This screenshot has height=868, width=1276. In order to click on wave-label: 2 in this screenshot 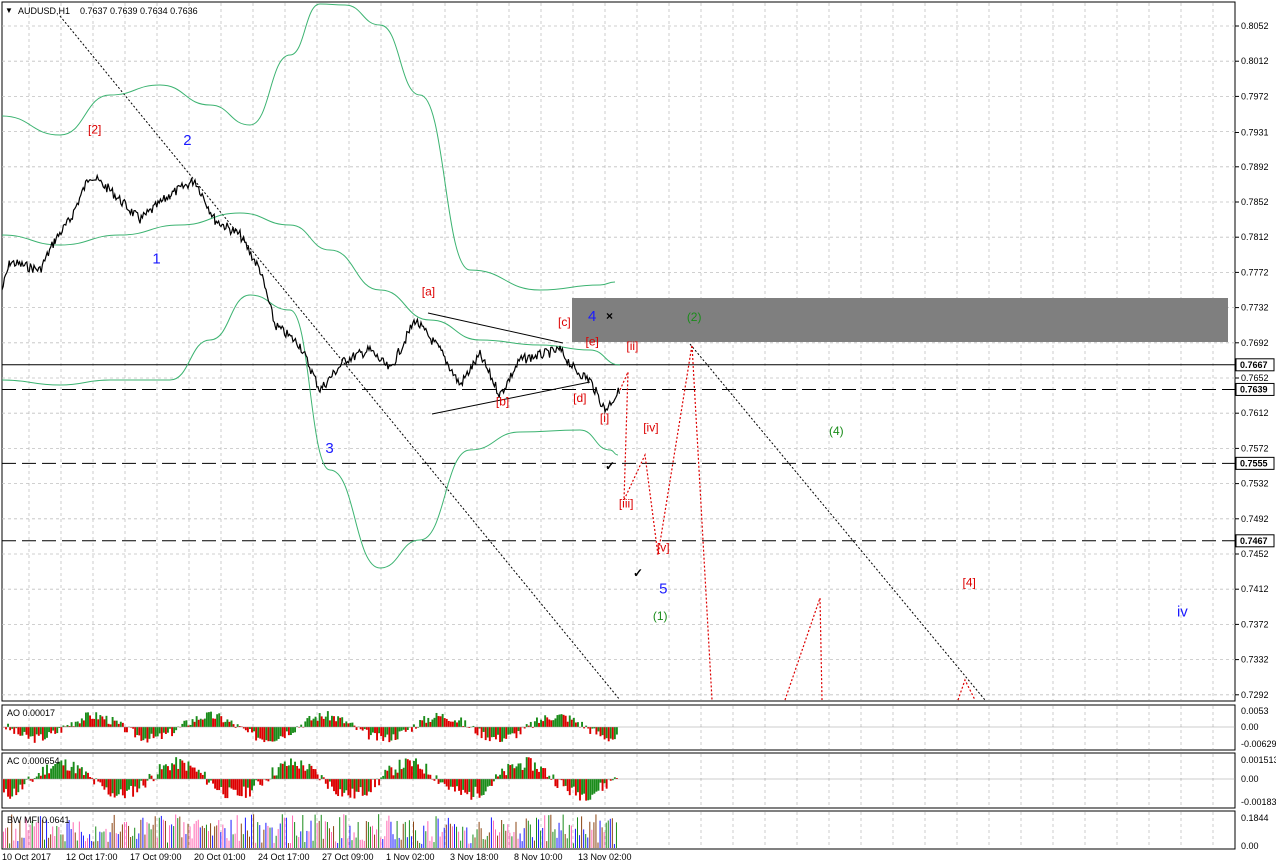, I will do `click(187, 140)`.